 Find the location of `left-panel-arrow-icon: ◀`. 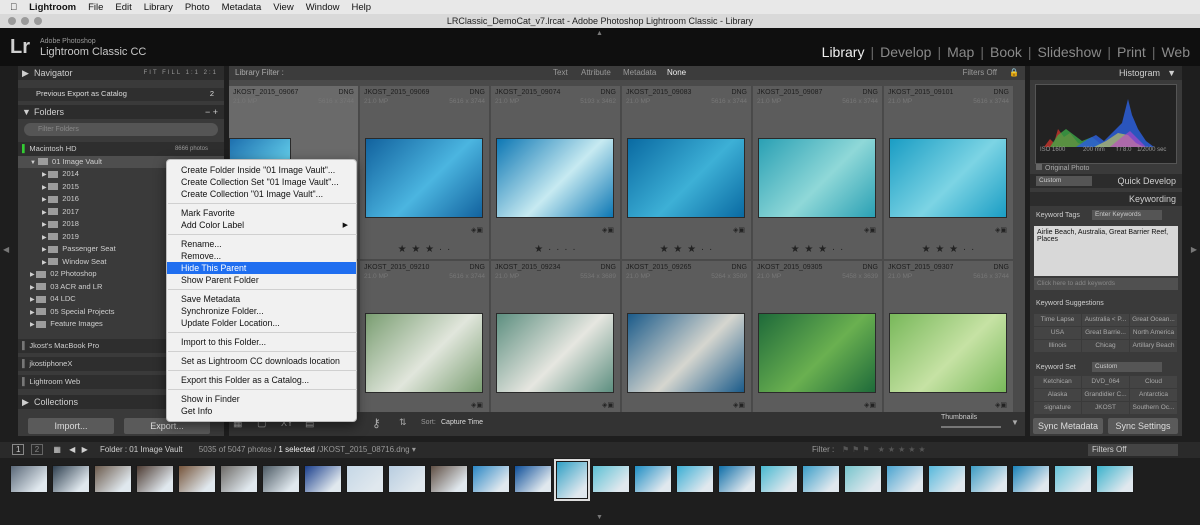

left-panel-arrow-icon: ◀ is located at coordinates (6, 249).